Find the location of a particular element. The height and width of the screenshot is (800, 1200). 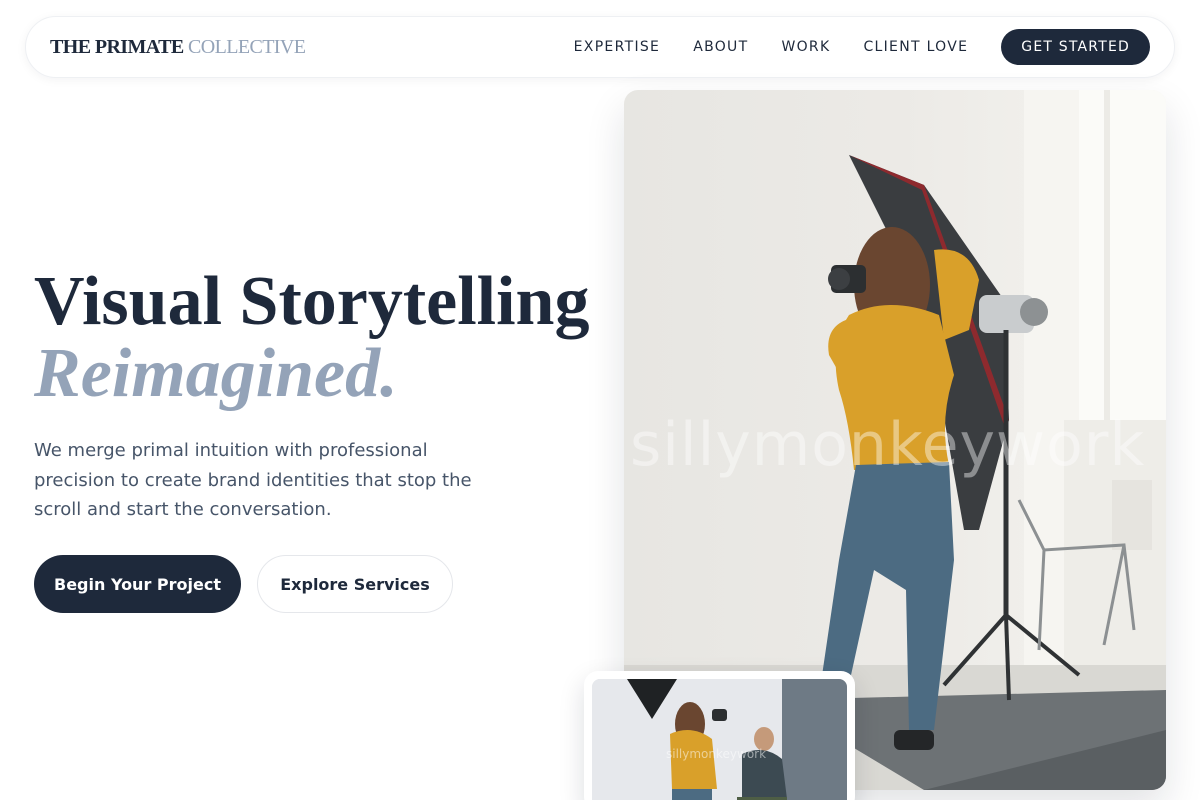

nav-link-work: WORK is located at coordinates (805, 47).